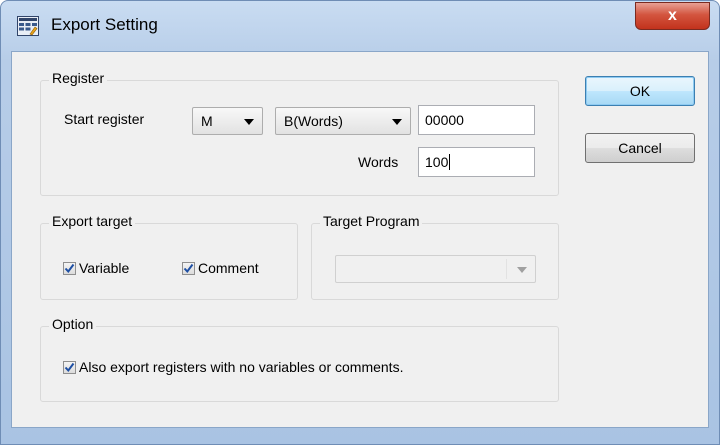 This screenshot has height=445, width=720. What do you see at coordinates (104, 119) in the screenshot?
I see `start-register-label: Start register` at bounding box center [104, 119].